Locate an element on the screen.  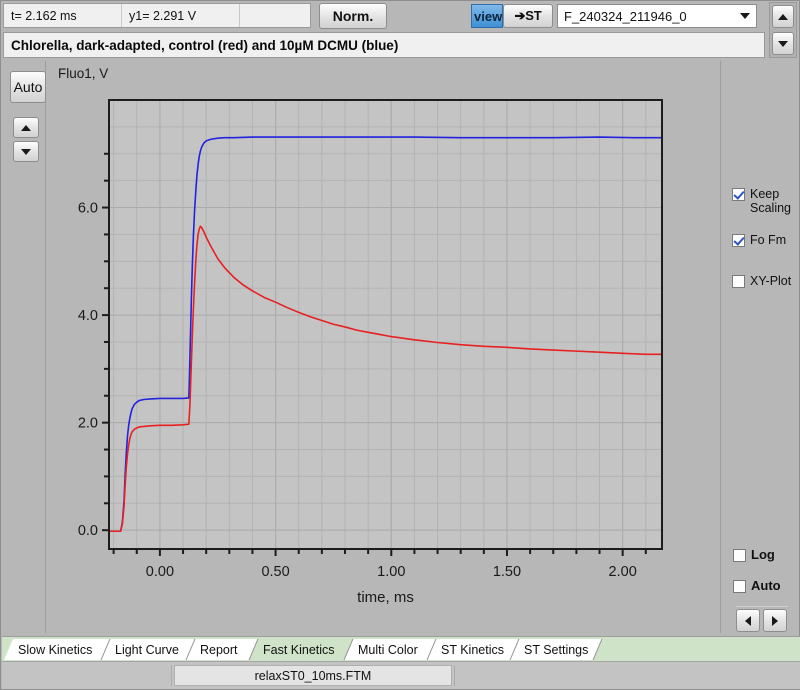
y-tick-label: 2.0 is located at coordinates (88, 424).